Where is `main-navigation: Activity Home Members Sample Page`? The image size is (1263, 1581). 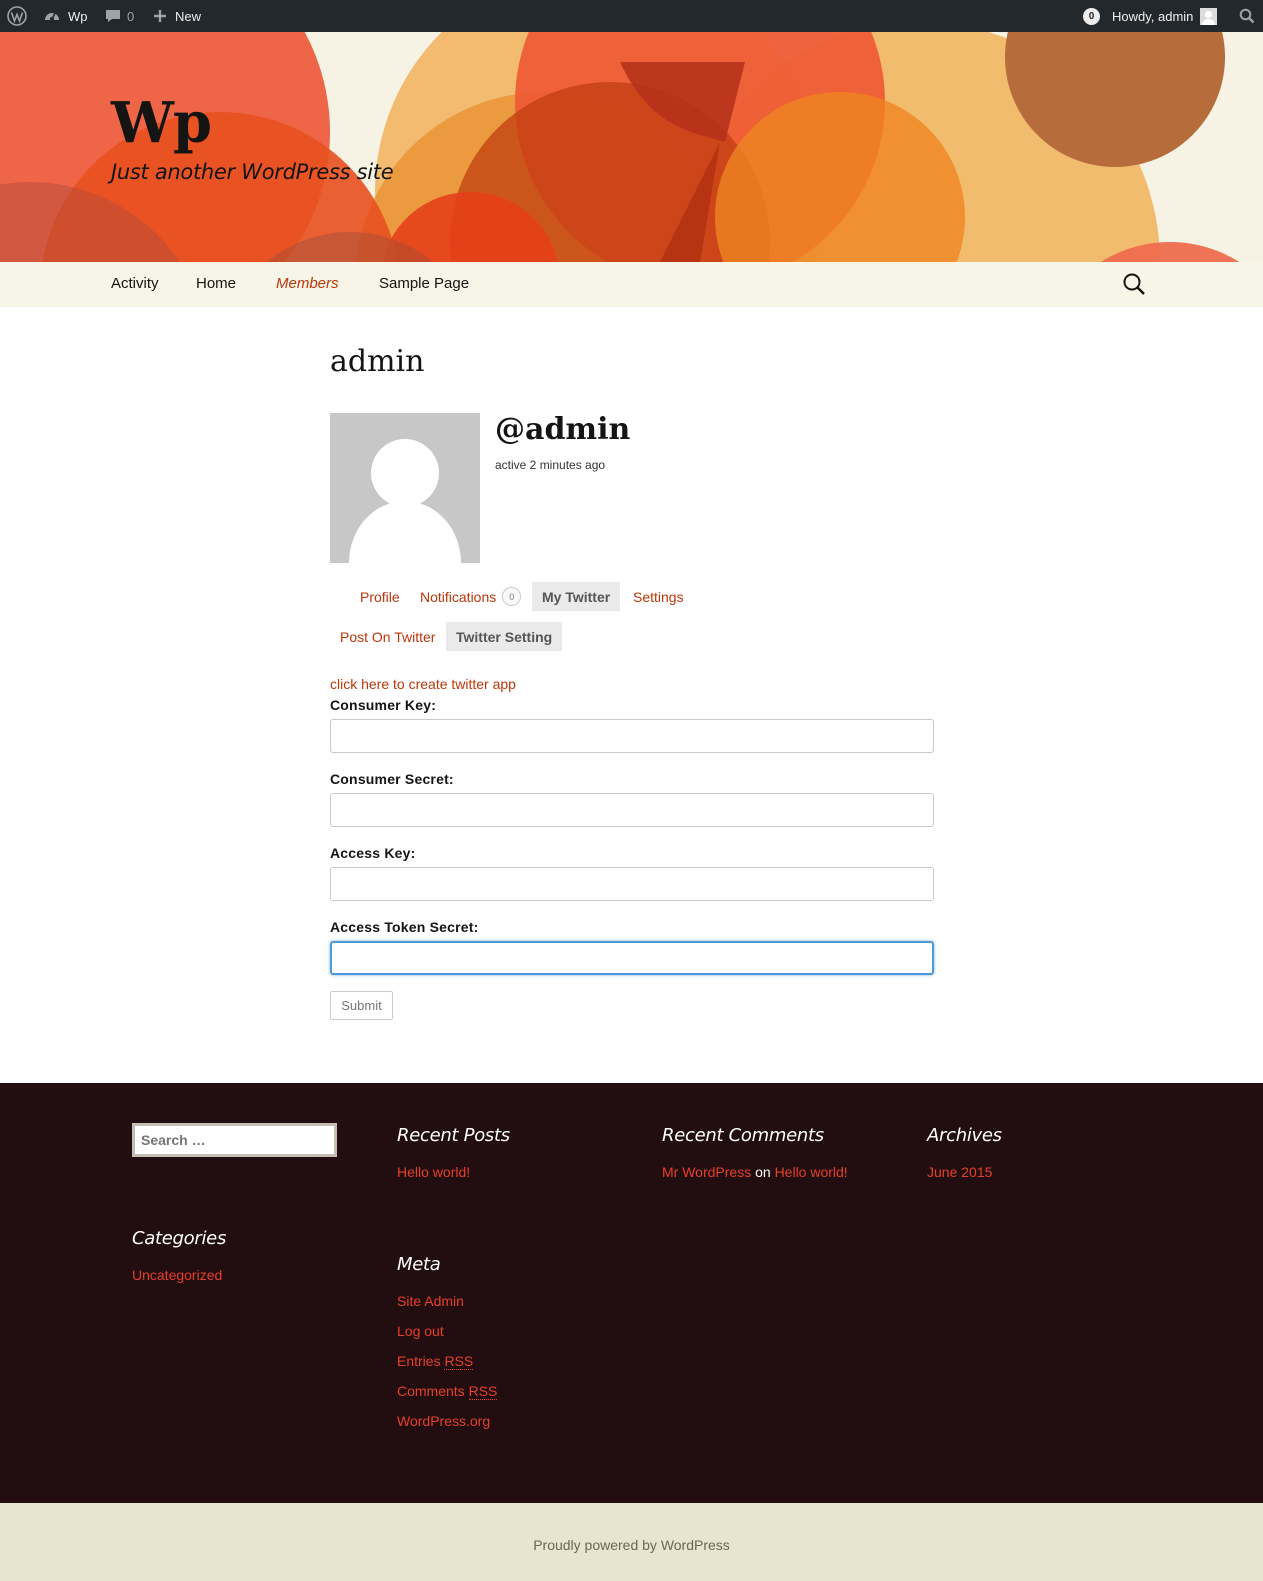 main-navigation: Activity Home Members Sample Page is located at coordinates (631, 284).